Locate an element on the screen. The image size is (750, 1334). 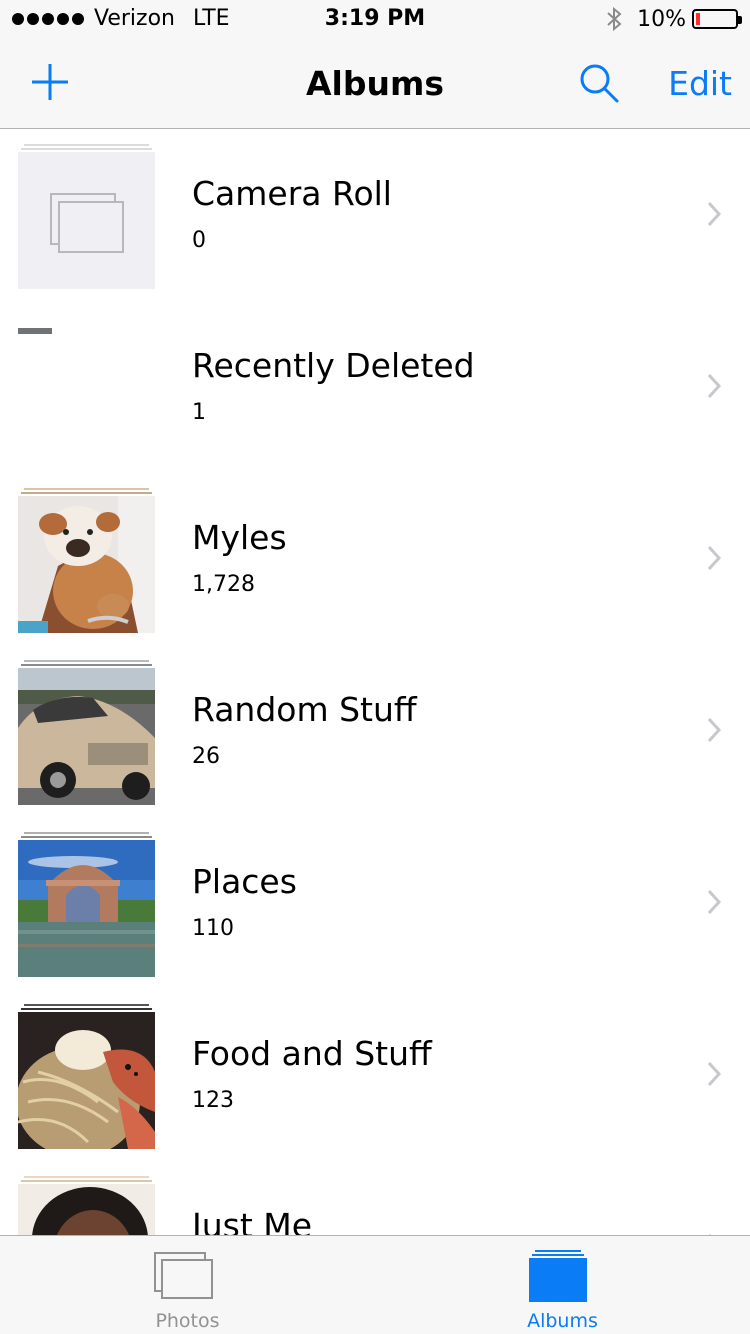
tab-bar: Photos Albums is located at coordinates (375, 1284).